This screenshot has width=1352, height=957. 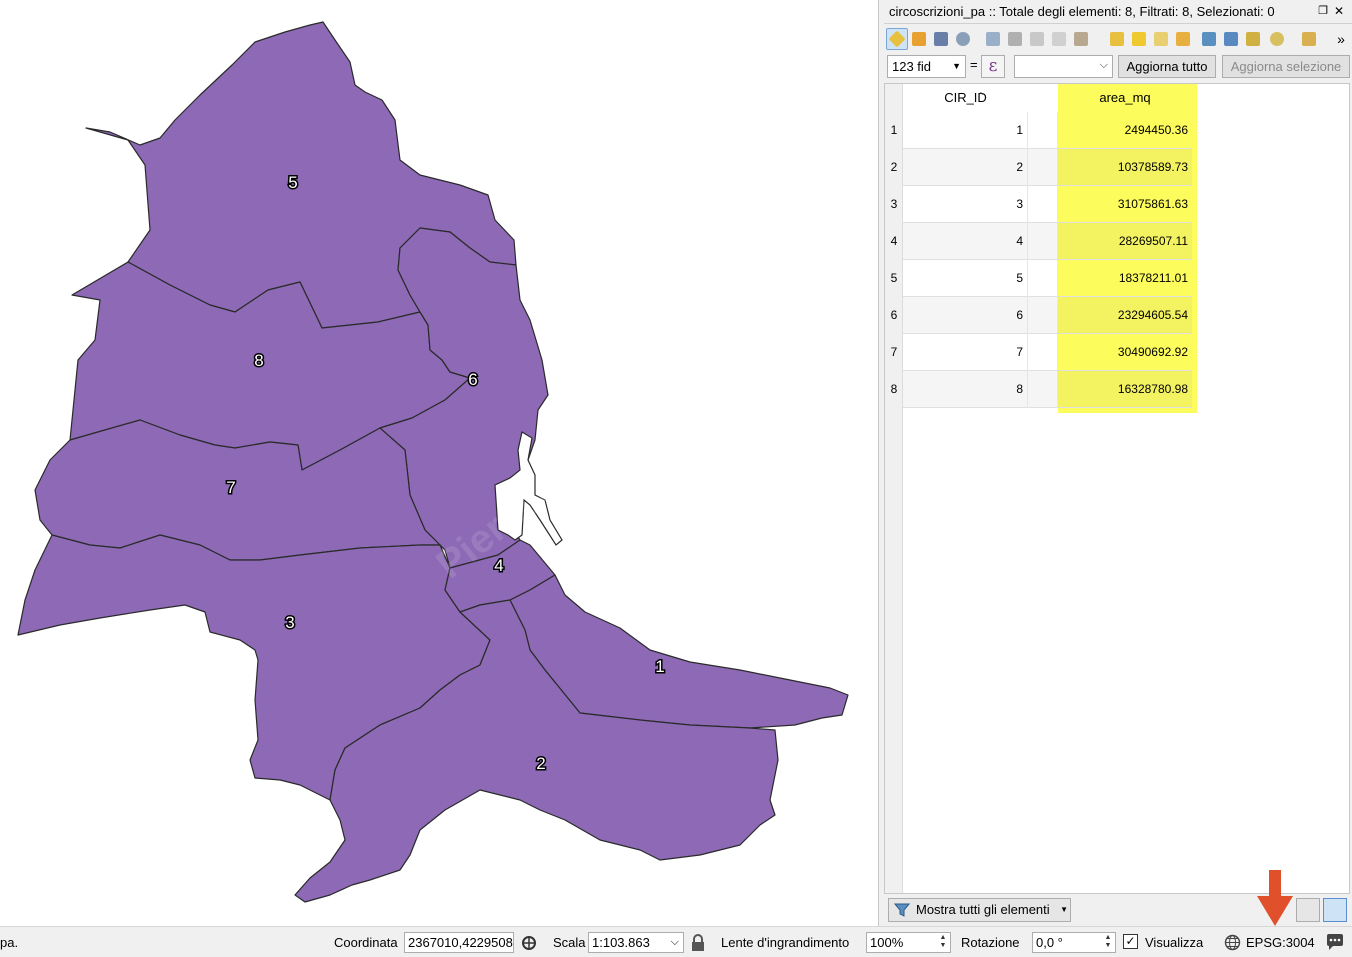 I want to click on rotation-value: 0,0 °, so click(x=1049, y=942).